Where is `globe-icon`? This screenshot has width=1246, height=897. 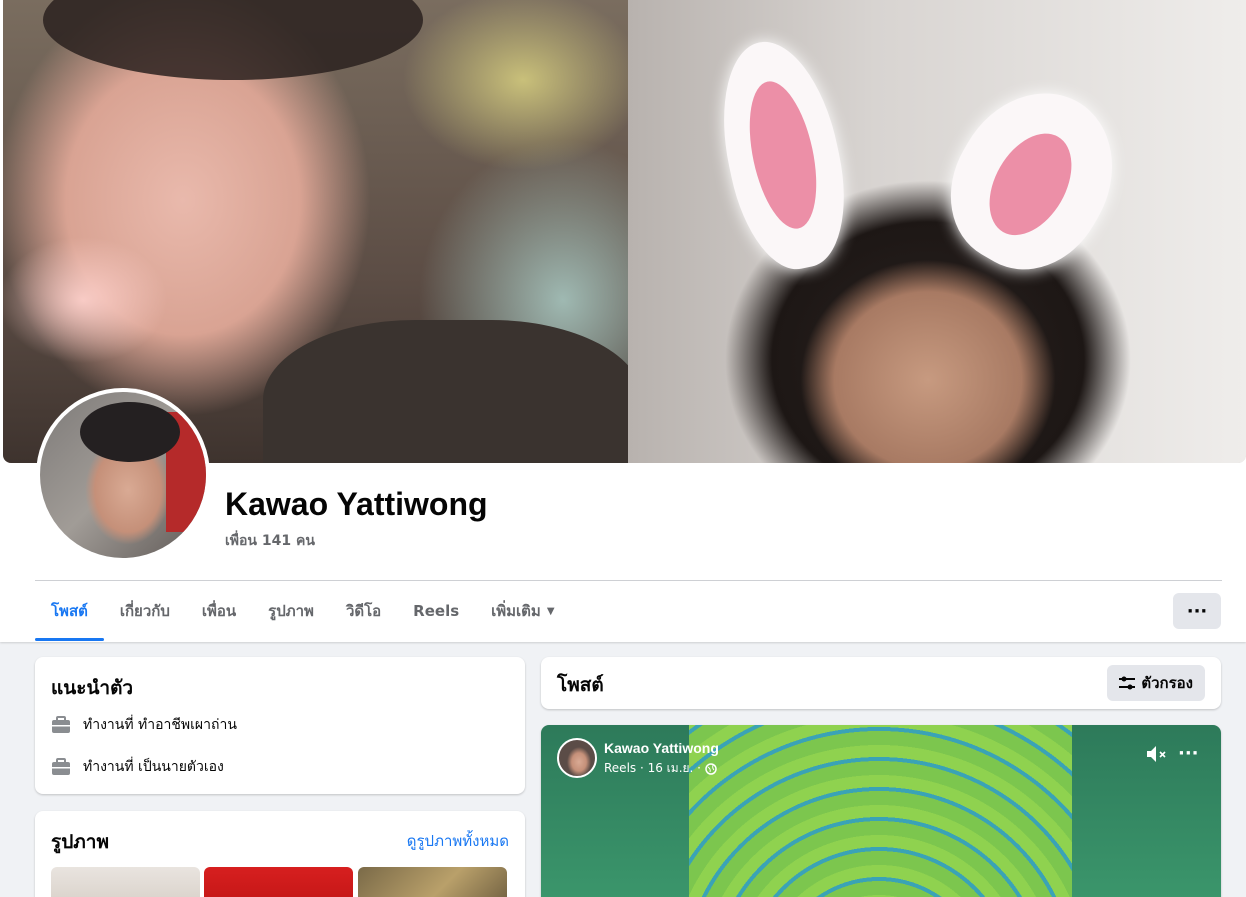
globe-icon is located at coordinates (711, 768).